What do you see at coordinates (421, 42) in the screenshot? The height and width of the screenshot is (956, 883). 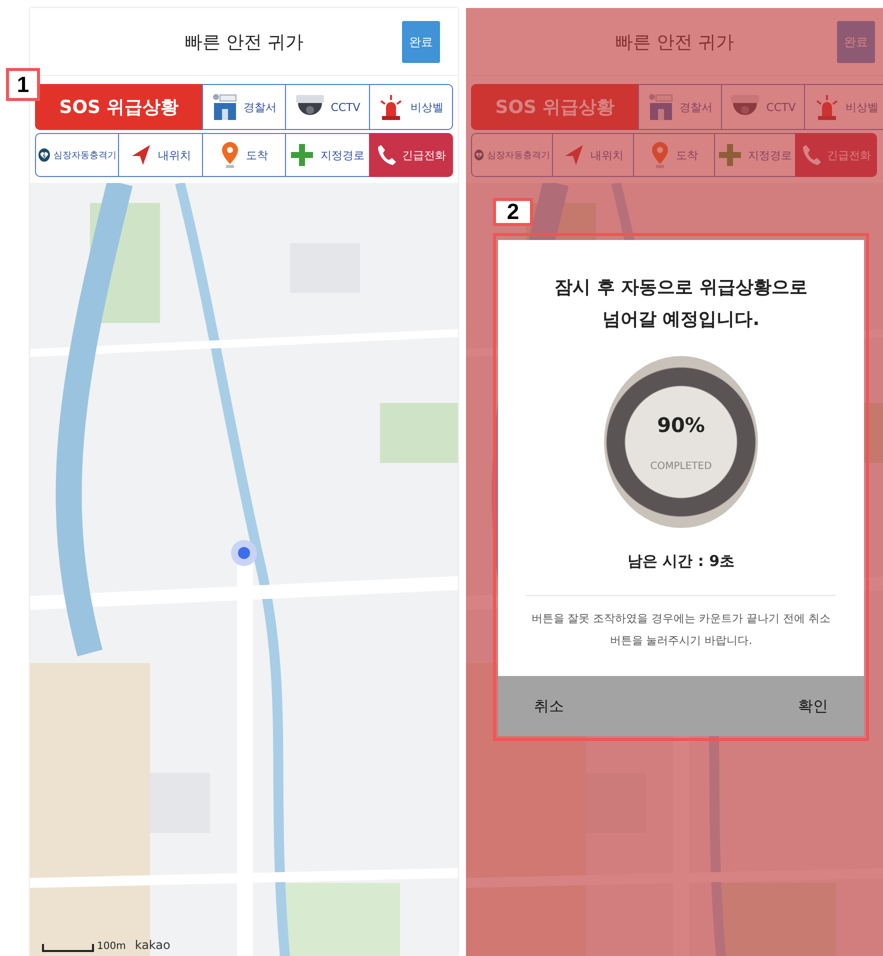 I see `done-button: 완료` at bounding box center [421, 42].